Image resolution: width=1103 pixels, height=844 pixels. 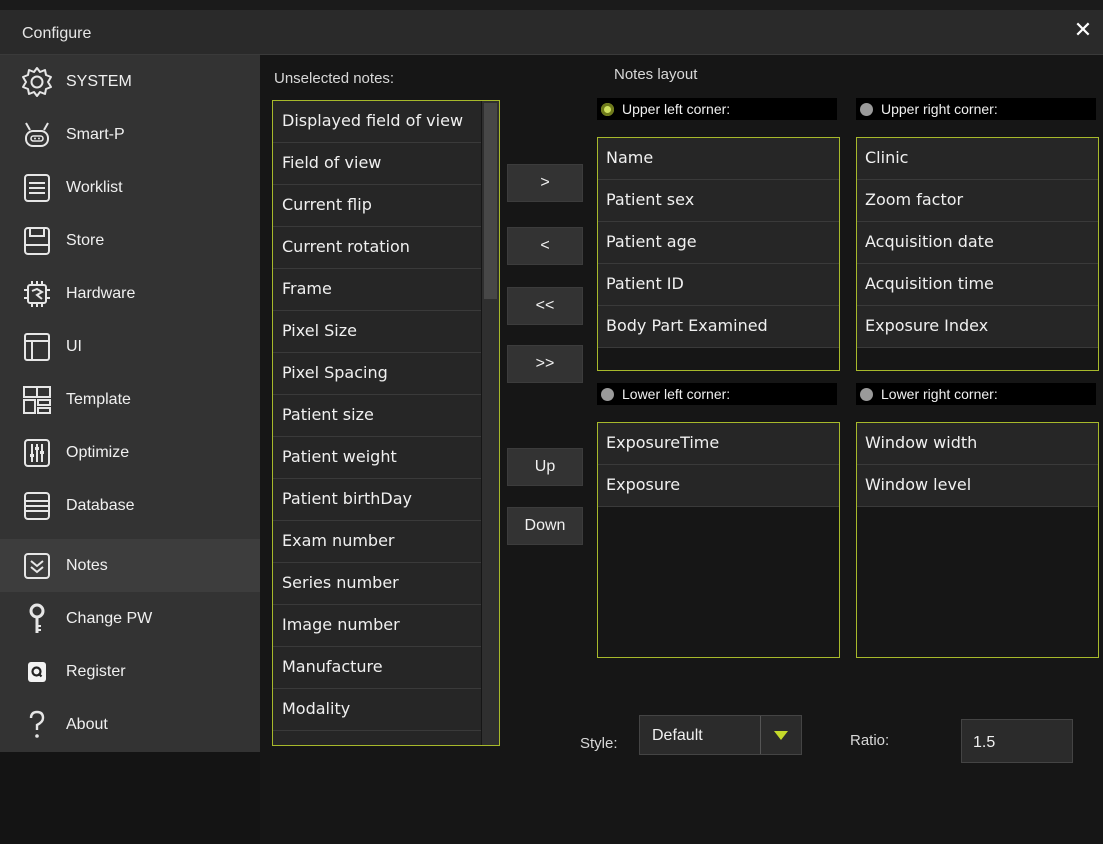 I want to click on list-item: Name, so click(x=718, y=159).